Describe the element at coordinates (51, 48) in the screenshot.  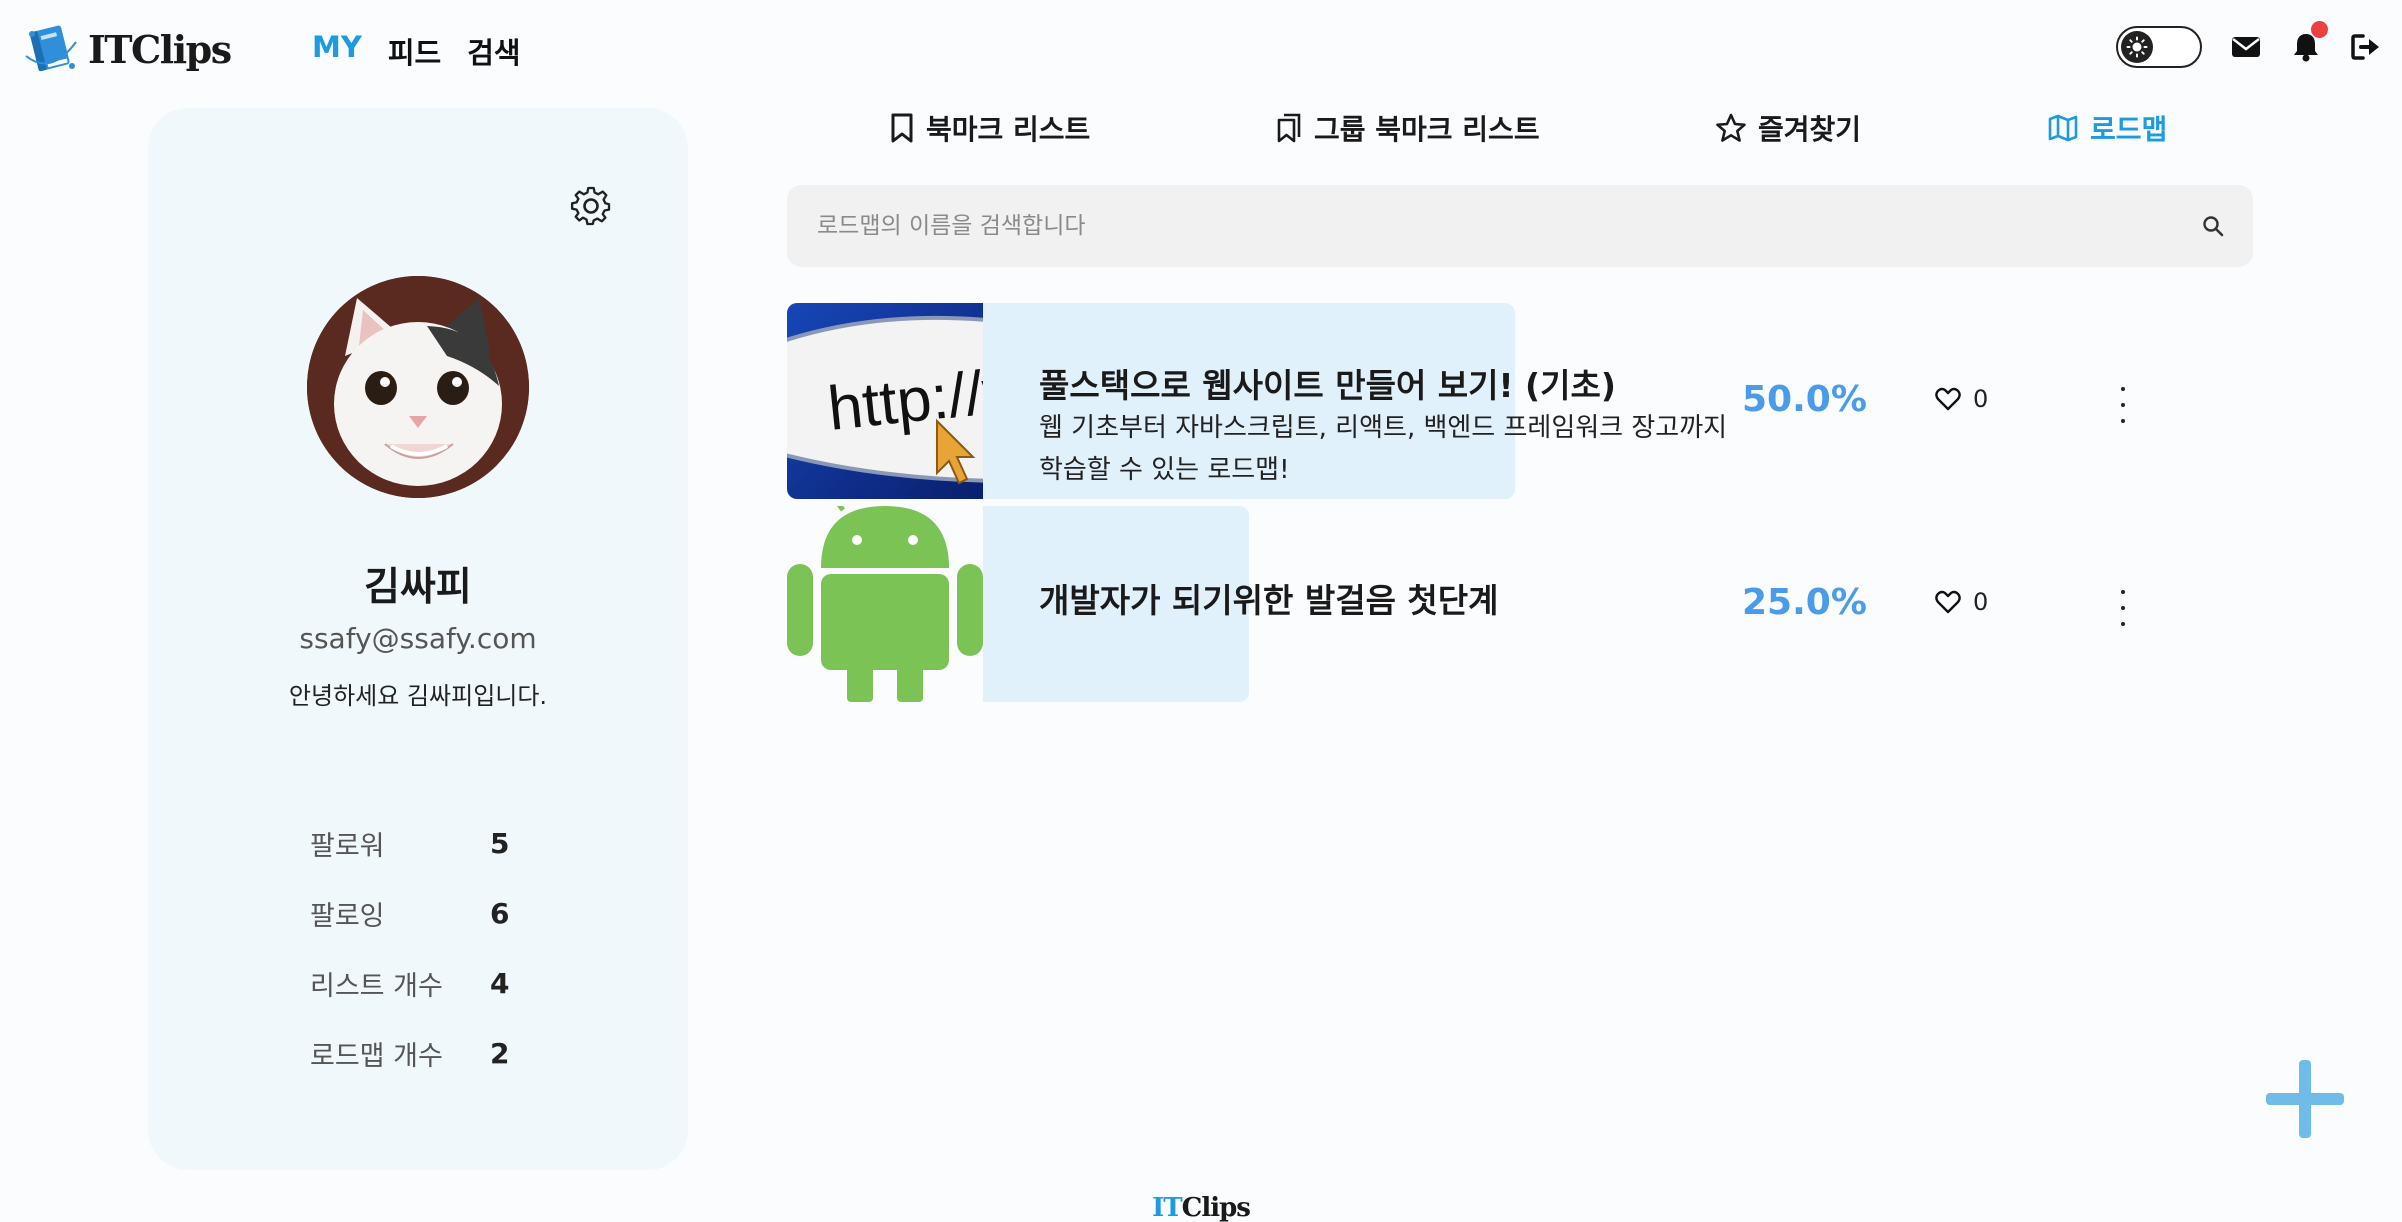
I see `book-logo-icon` at that location.